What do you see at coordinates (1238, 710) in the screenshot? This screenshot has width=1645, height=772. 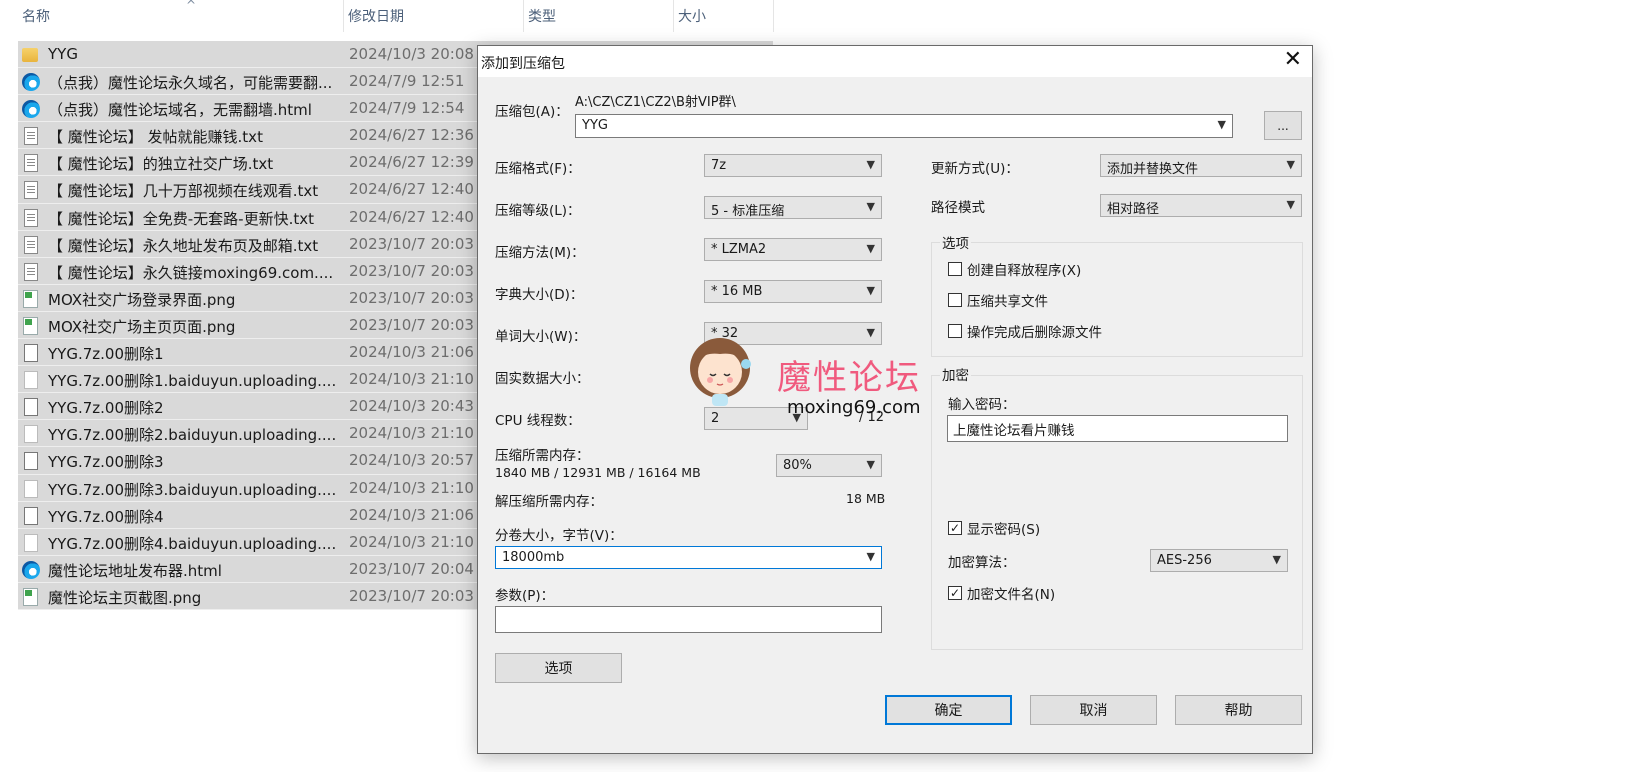 I see `help-button: 帮助` at bounding box center [1238, 710].